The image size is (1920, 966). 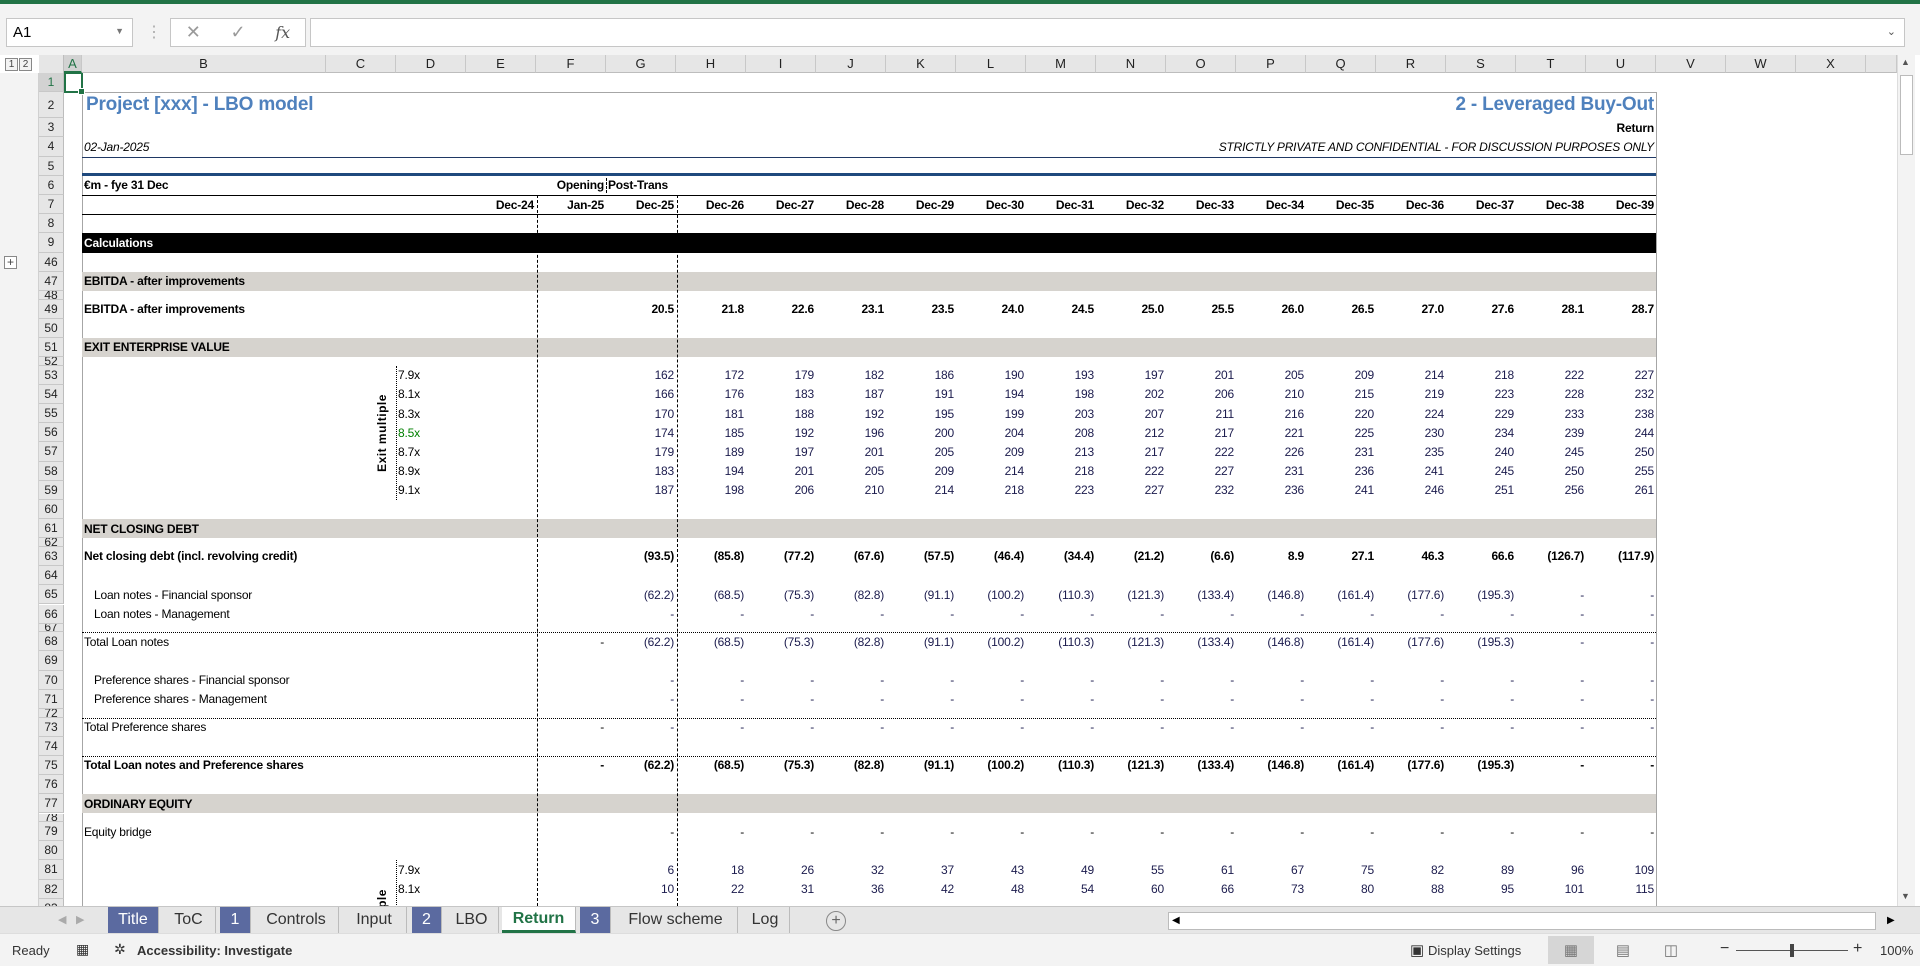 I want to click on sel-cell, so click(x=74, y=84).